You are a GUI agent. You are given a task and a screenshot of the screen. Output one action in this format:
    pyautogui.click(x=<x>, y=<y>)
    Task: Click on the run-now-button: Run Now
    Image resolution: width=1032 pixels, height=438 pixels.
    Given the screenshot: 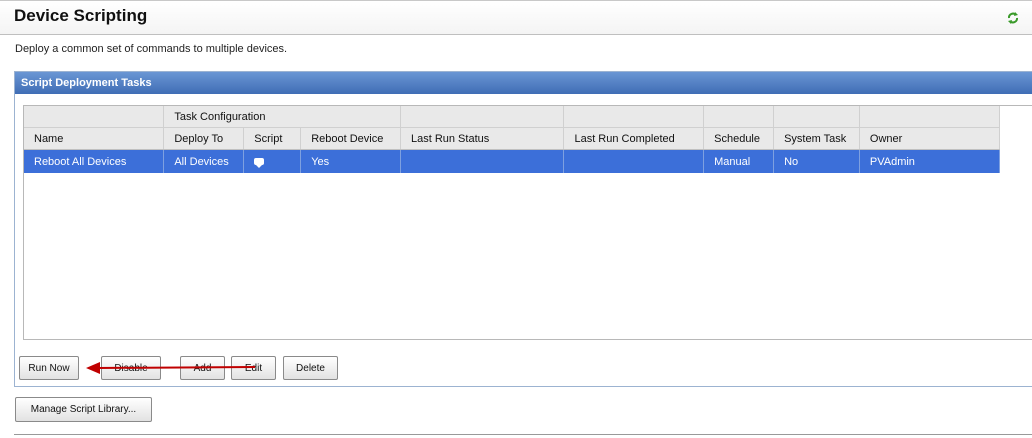 What is the action you would take?
    pyautogui.click(x=49, y=368)
    